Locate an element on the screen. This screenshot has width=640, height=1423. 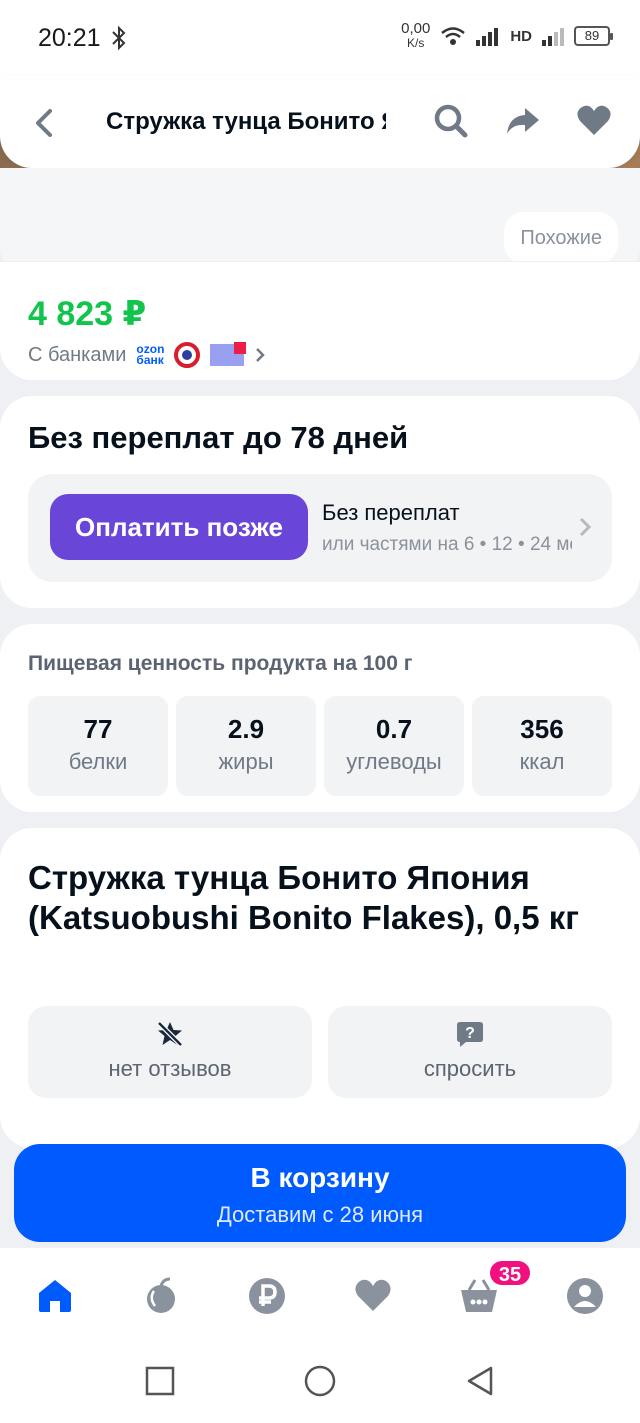
price-value: 4 823 ₽ is located at coordinates (87, 314).